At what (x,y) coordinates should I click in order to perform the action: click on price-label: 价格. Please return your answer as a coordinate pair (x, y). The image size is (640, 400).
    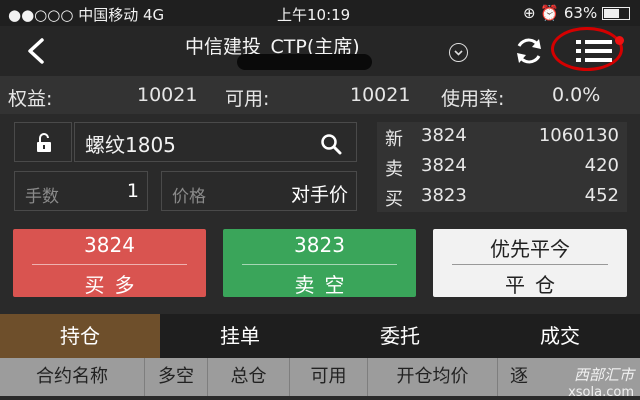
    Looking at the image, I should click on (189, 197).